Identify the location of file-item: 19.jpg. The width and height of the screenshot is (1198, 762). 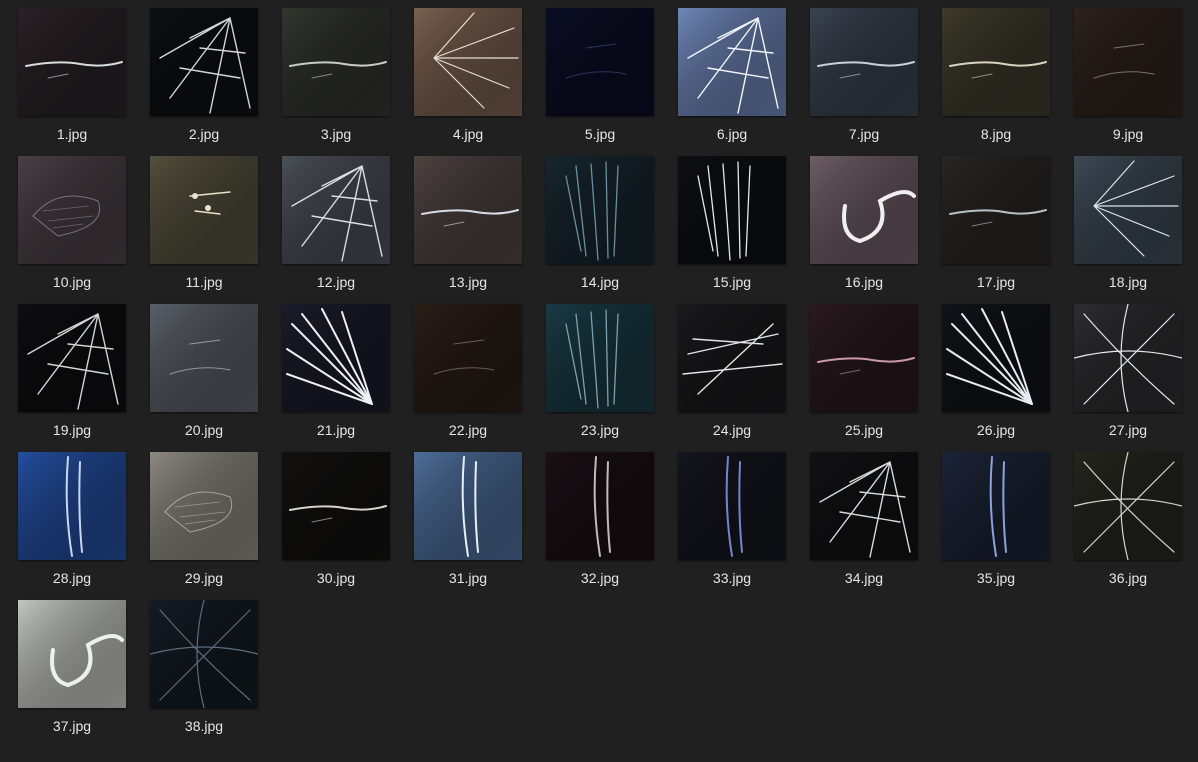
(72, 376).